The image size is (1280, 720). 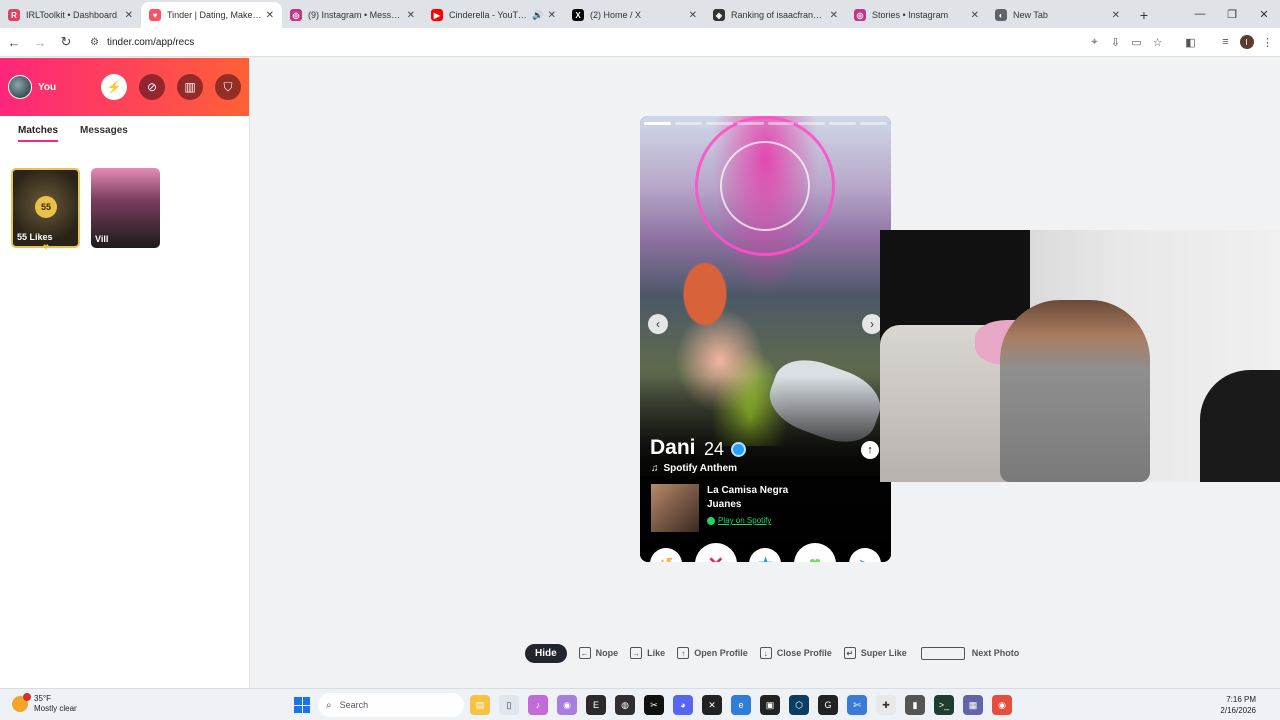 I want to click on super-like-button: ★, so click(x=765, y=555).